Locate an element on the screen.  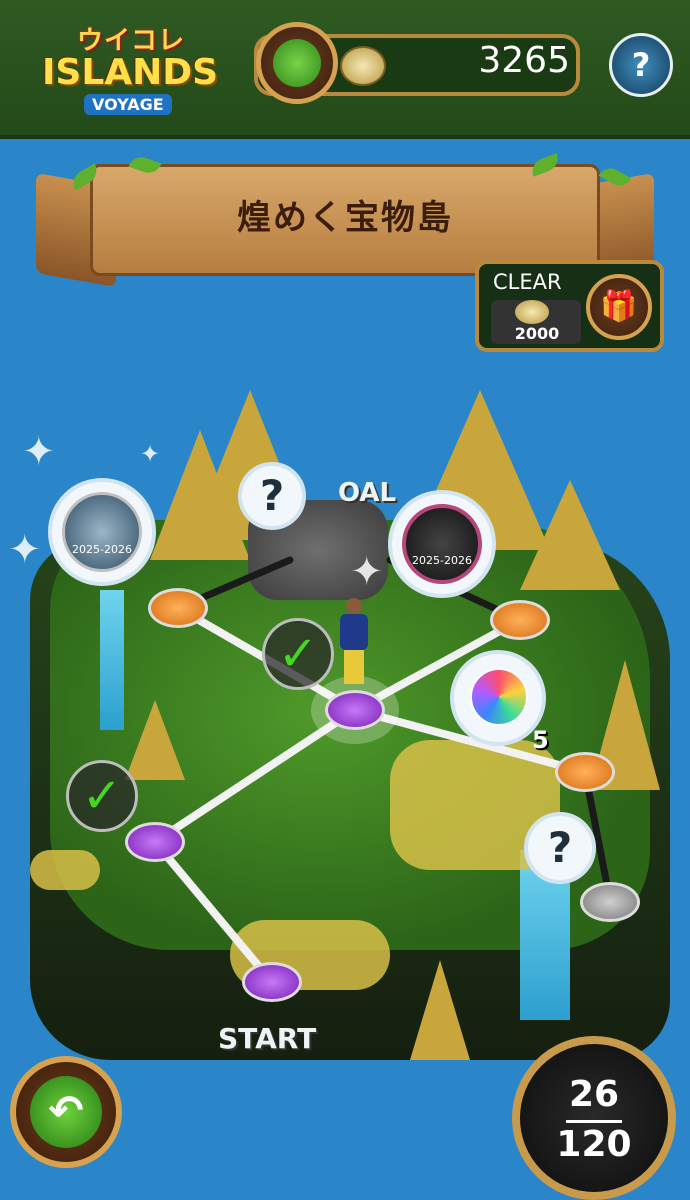
reward-bubble-efootball: 2025-2026 is located at coordinates (442, 544).